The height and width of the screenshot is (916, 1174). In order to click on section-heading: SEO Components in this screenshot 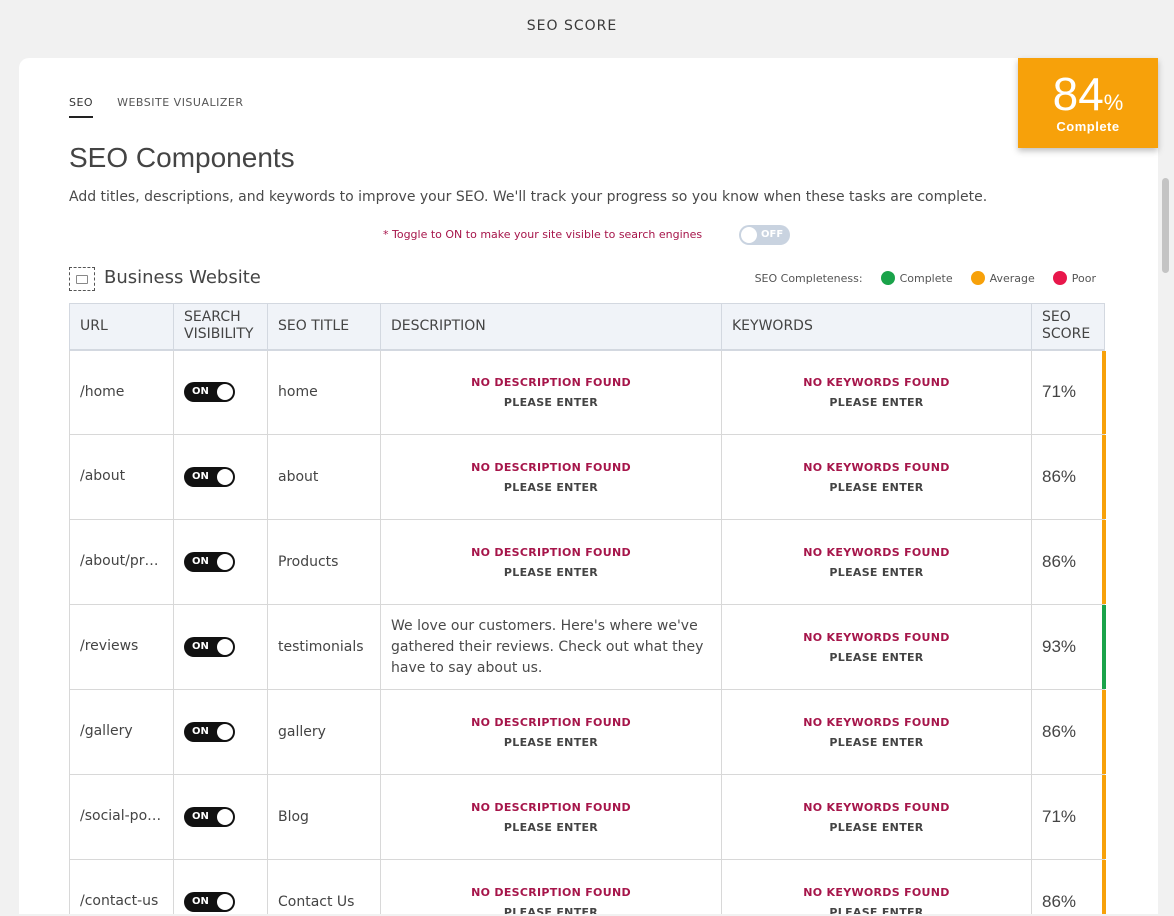, I will do `click(182, 157)`.